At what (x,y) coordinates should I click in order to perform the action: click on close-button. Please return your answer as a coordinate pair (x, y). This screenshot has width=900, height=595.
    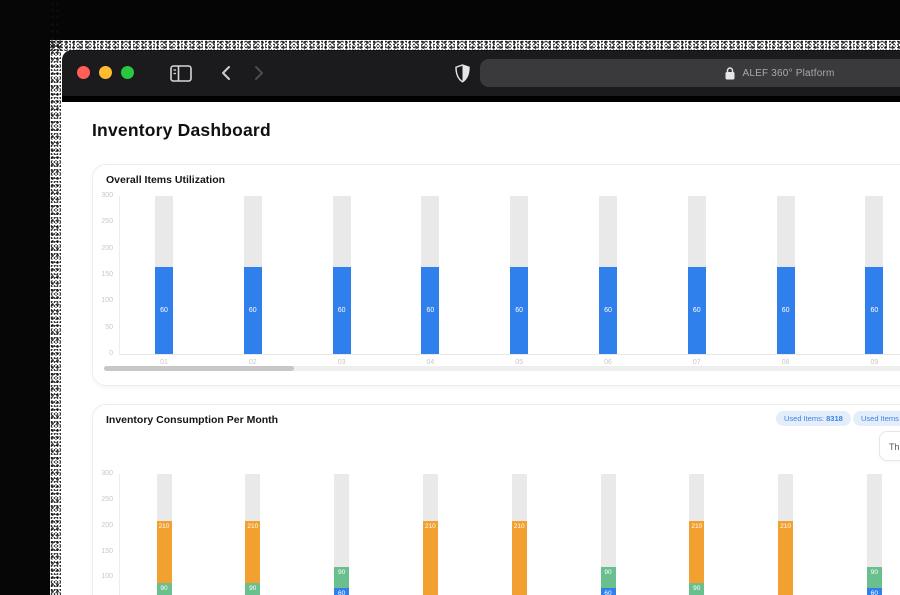
    Looking at the image, I should click on (83, 72).